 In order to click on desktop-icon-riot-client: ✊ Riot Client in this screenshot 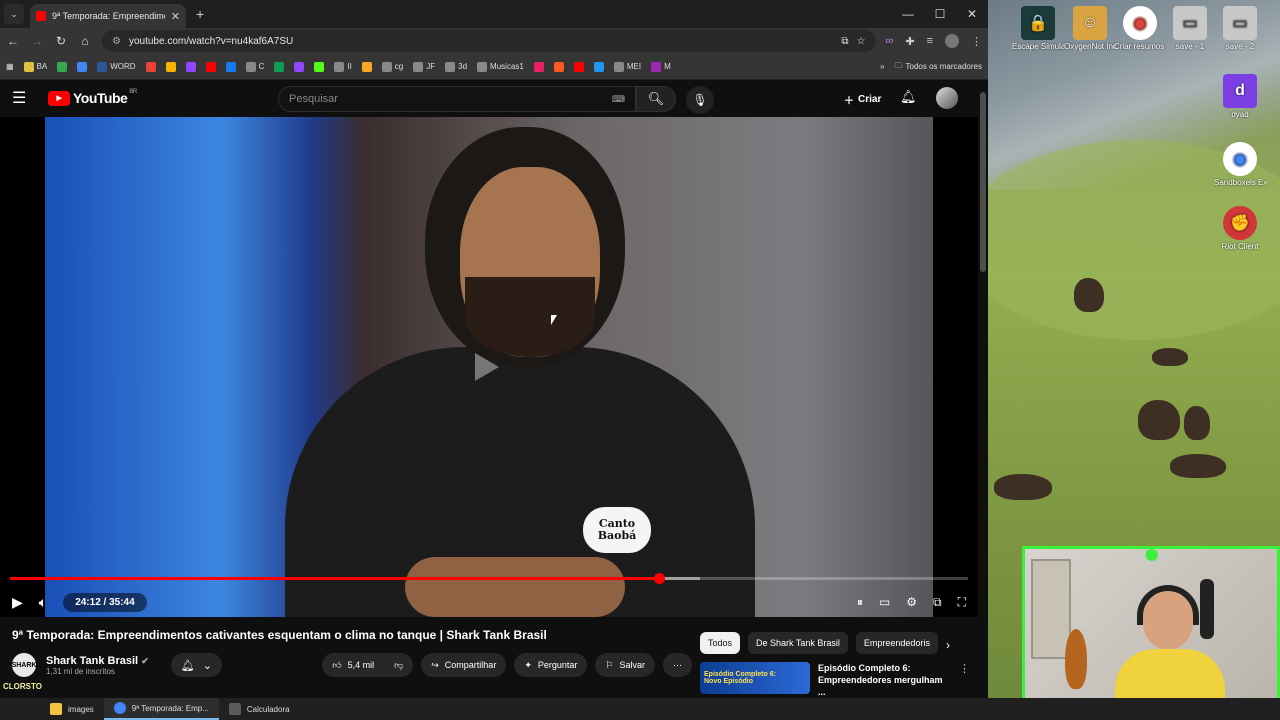, I will do `click(1240, 228)`.